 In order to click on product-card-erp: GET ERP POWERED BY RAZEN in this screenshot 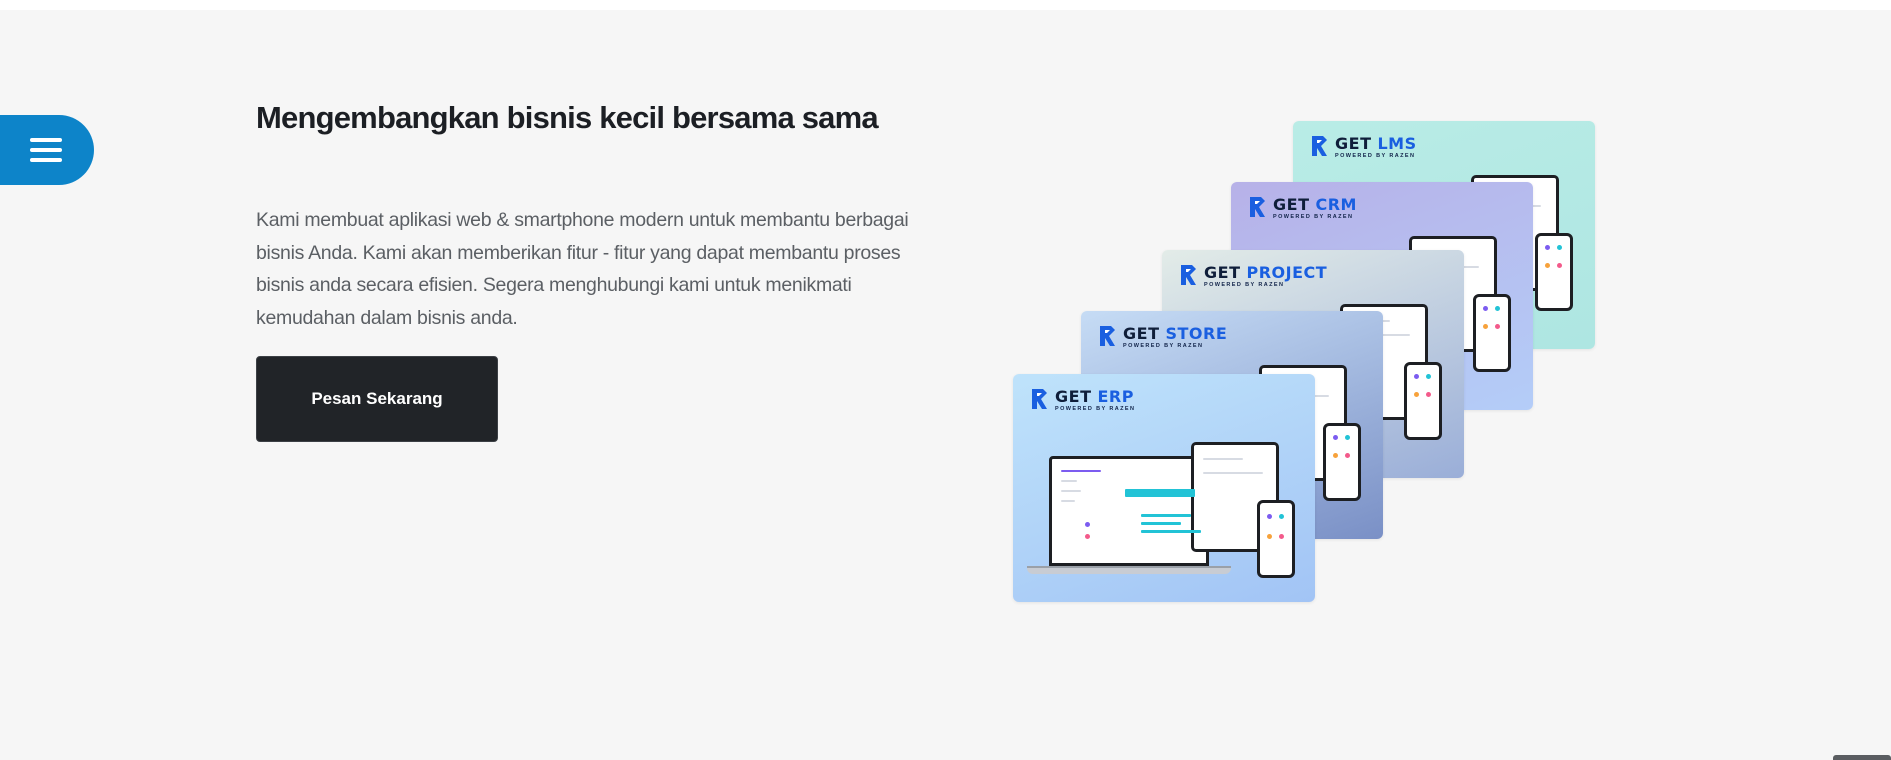, I will do `click(1164, 488)`.